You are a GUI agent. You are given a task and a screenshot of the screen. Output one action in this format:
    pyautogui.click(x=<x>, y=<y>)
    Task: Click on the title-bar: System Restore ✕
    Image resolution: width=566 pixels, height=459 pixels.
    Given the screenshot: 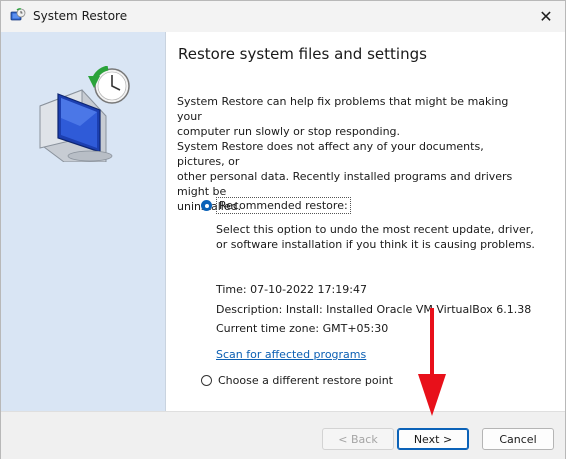 What is the action you would take?
    pyautogui.click(x=283, y=16)
    